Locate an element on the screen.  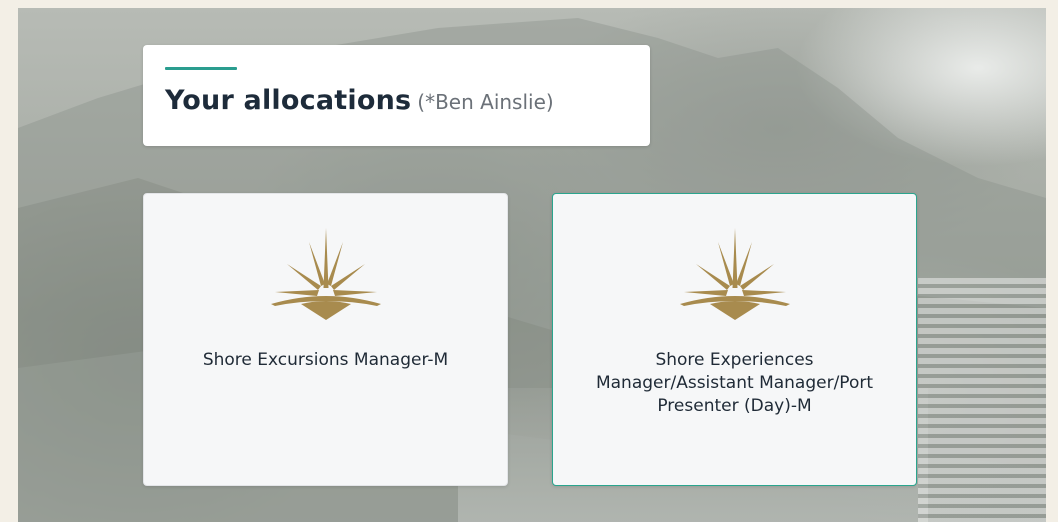
accent-bar is located at coordinates (201, 68).